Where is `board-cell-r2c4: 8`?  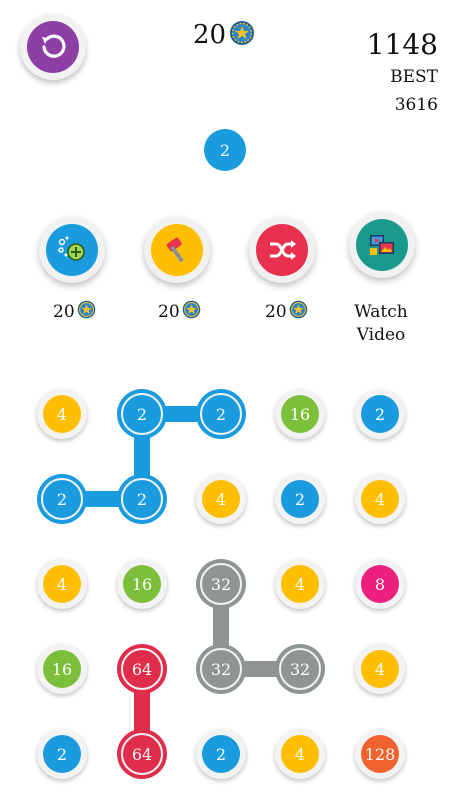
board-cell-r2c4: 8 is located at coordinates (380, 584).